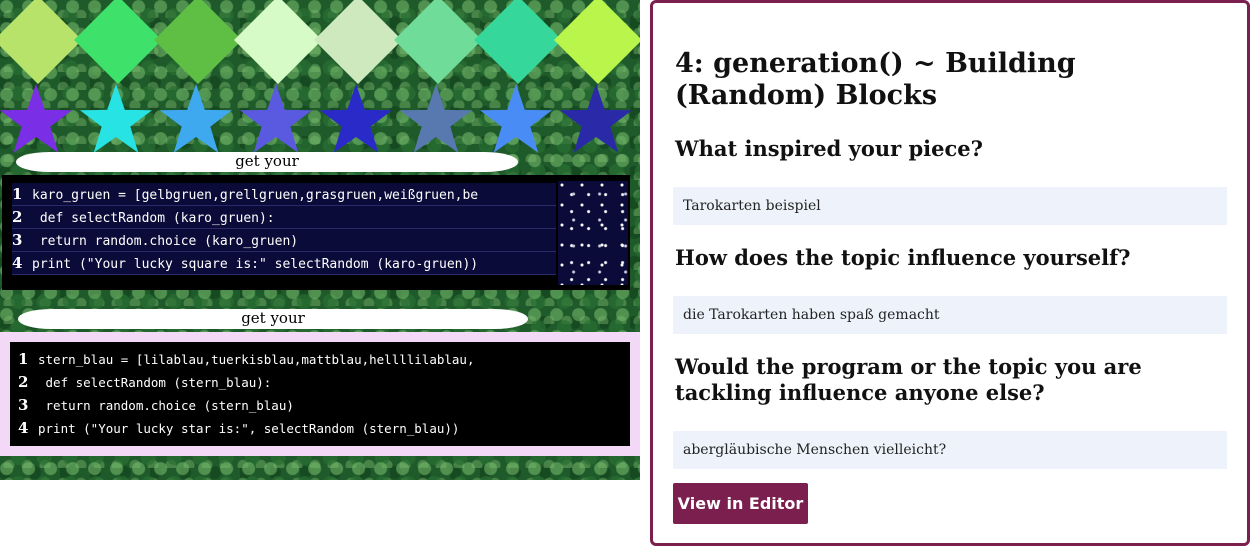 The width and height of the screenshot is (1250, 546). I want to click on question-influence-self: How does the topic influence yourself?, so click(903, 257).